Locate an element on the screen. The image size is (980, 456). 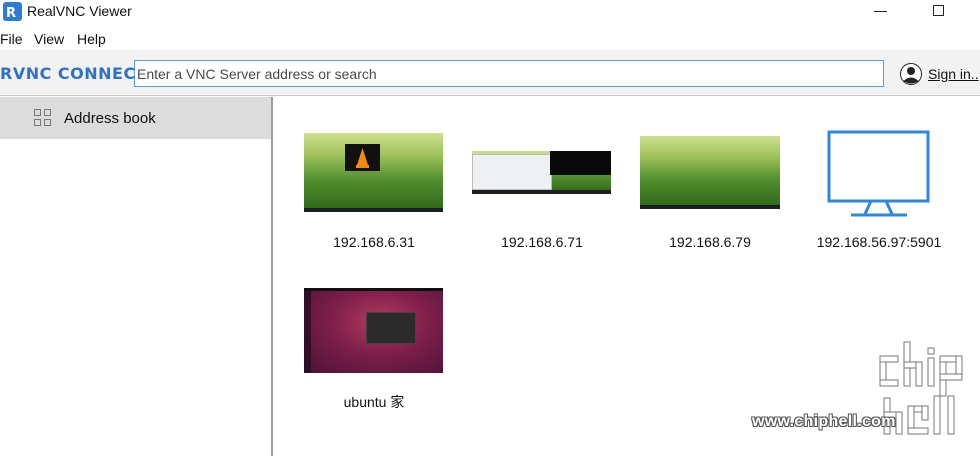
maximize-button is located at coordinates (938, 10).